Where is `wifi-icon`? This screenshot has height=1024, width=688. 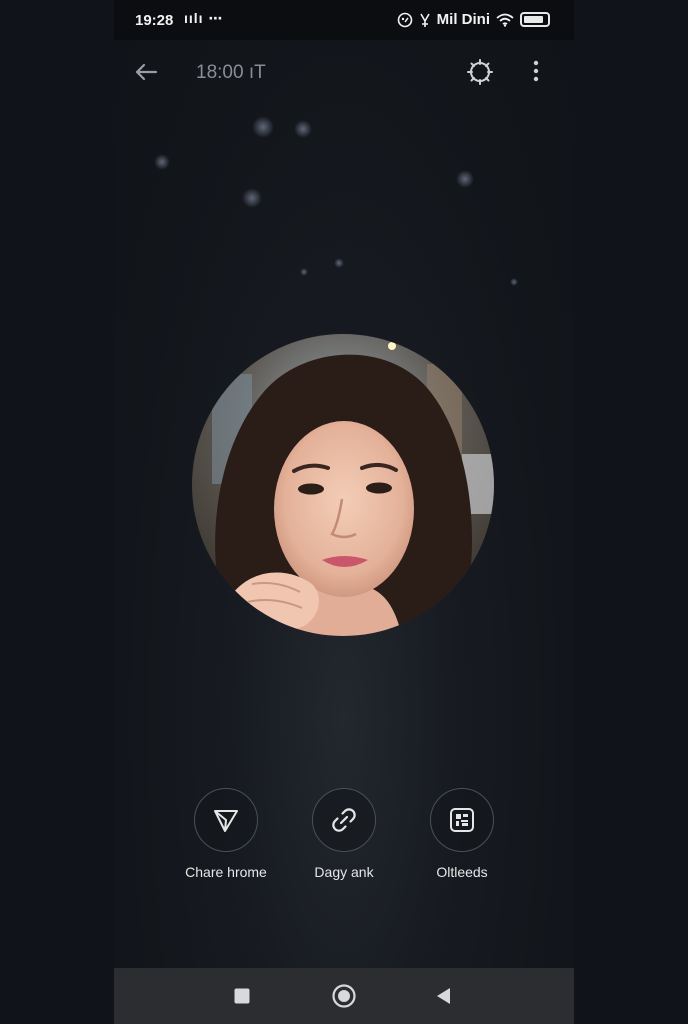
wifi-icon is located at coordinates (505, 20).